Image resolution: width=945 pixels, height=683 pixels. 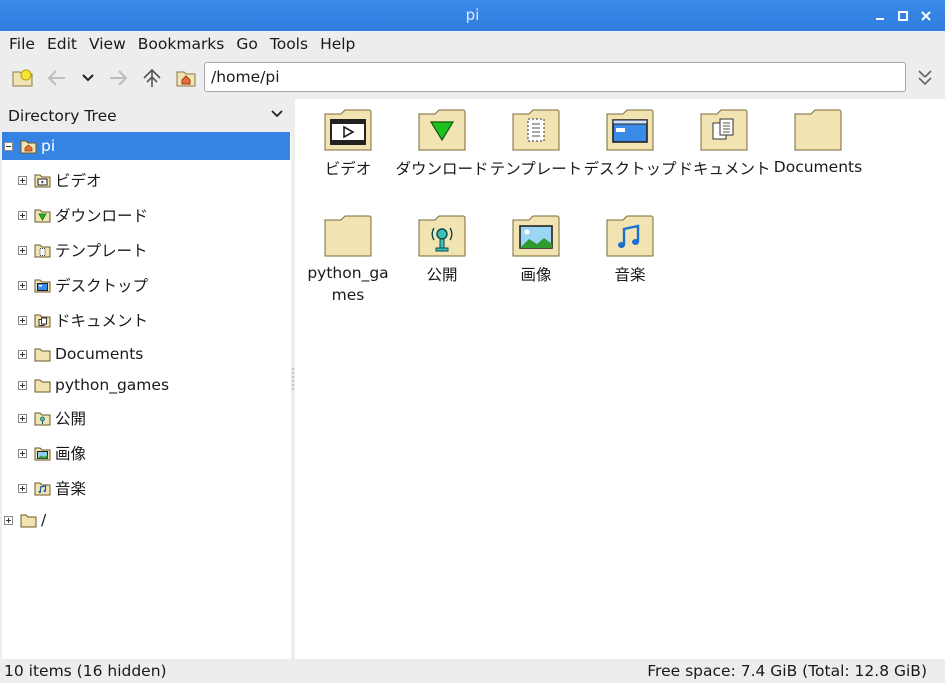 I want to click on menu-view: View, so click(x=107, y=44).